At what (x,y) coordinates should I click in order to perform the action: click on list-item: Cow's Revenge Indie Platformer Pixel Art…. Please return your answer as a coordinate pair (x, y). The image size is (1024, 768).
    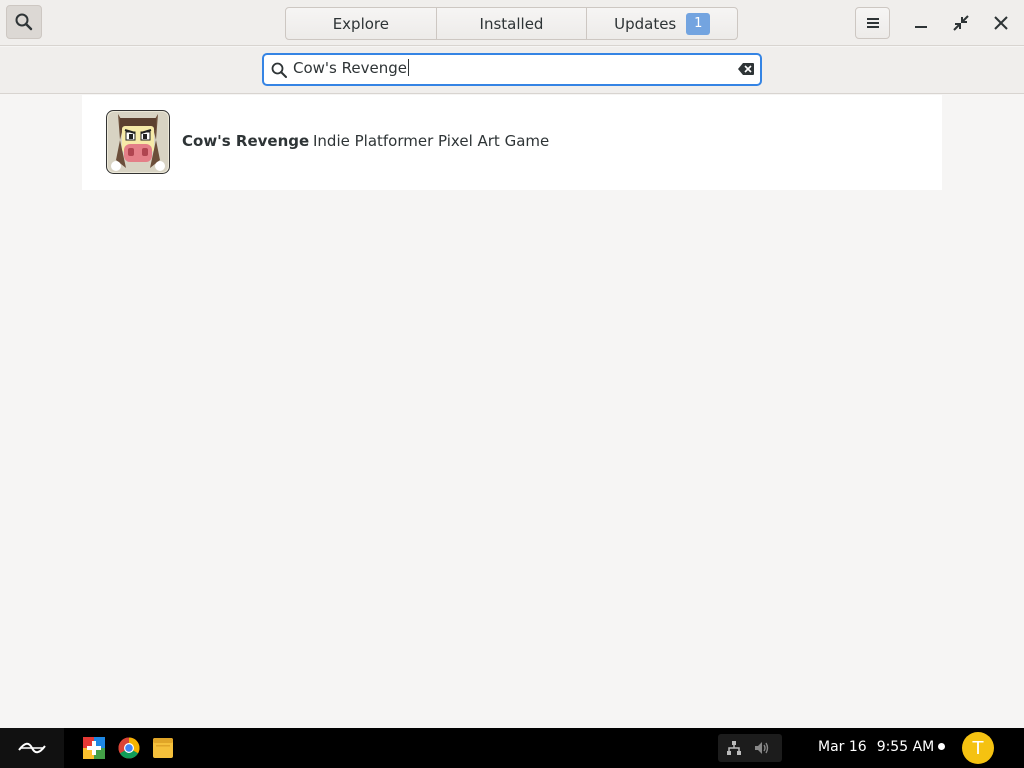
    Looking at the image, I should click on (512, 142).